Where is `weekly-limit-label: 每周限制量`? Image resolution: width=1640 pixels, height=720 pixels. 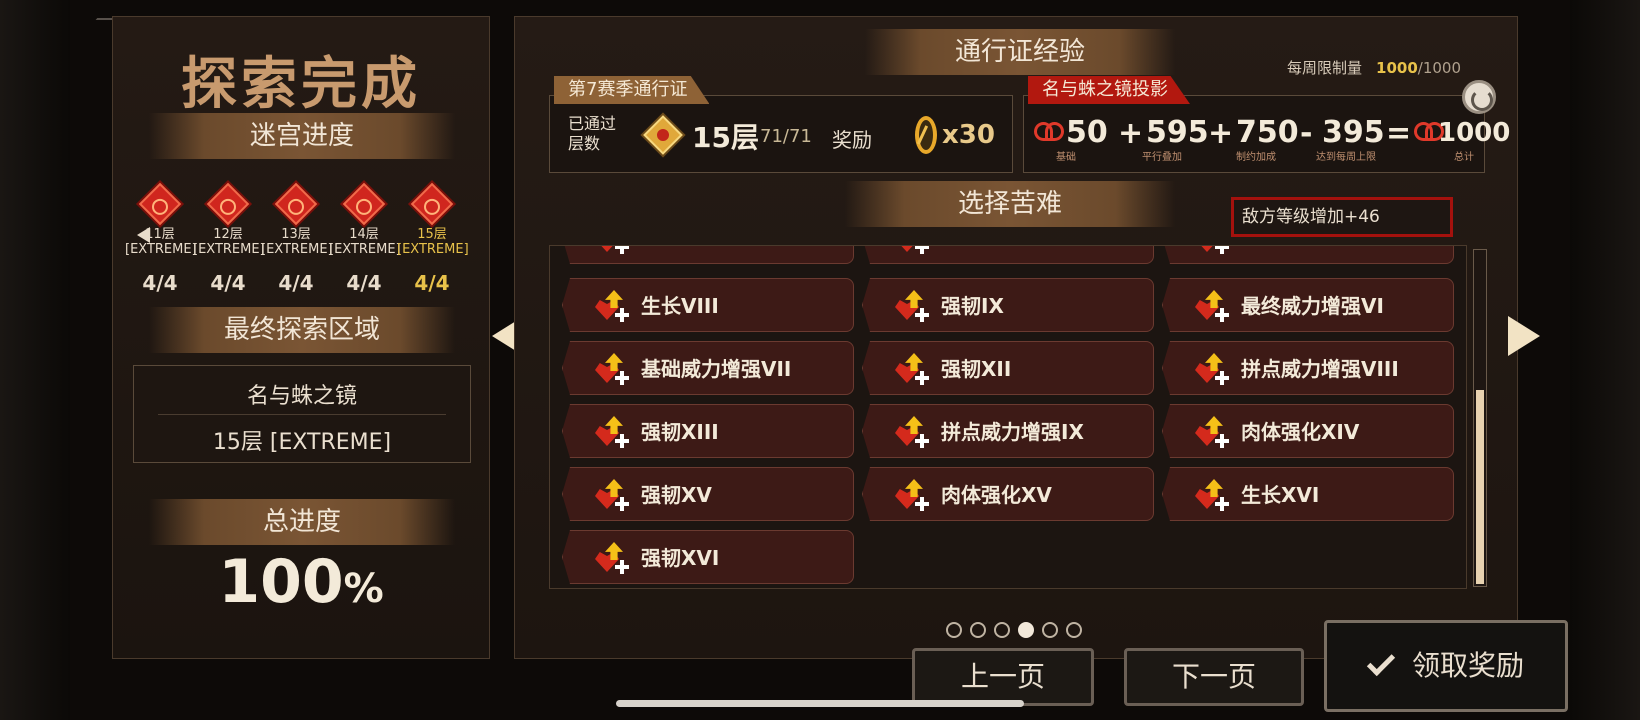
weekly-limit-label: 每周限制量 is located at coordinates (1325, 68).